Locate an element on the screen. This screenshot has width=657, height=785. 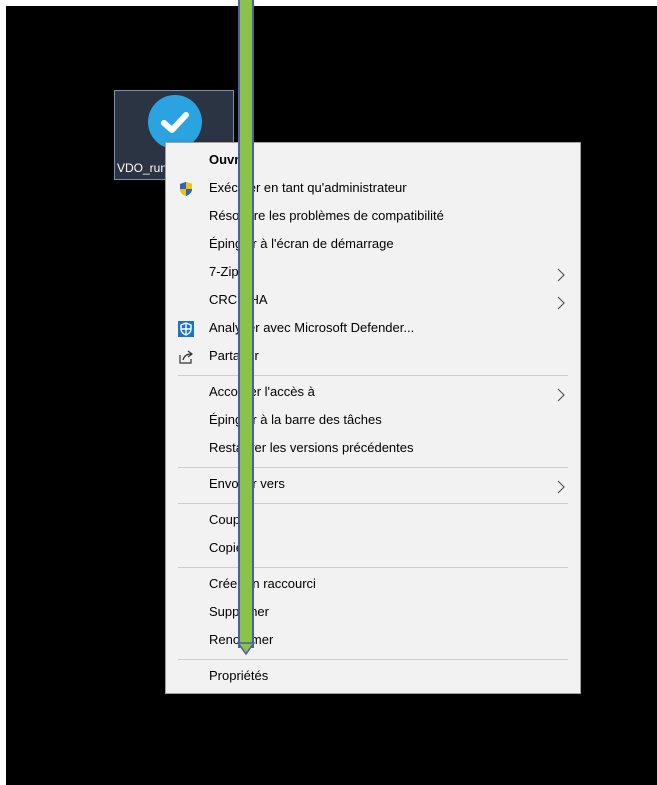
menu-item-crc-sha: CRC SHA is located at coordinates (373, 300).